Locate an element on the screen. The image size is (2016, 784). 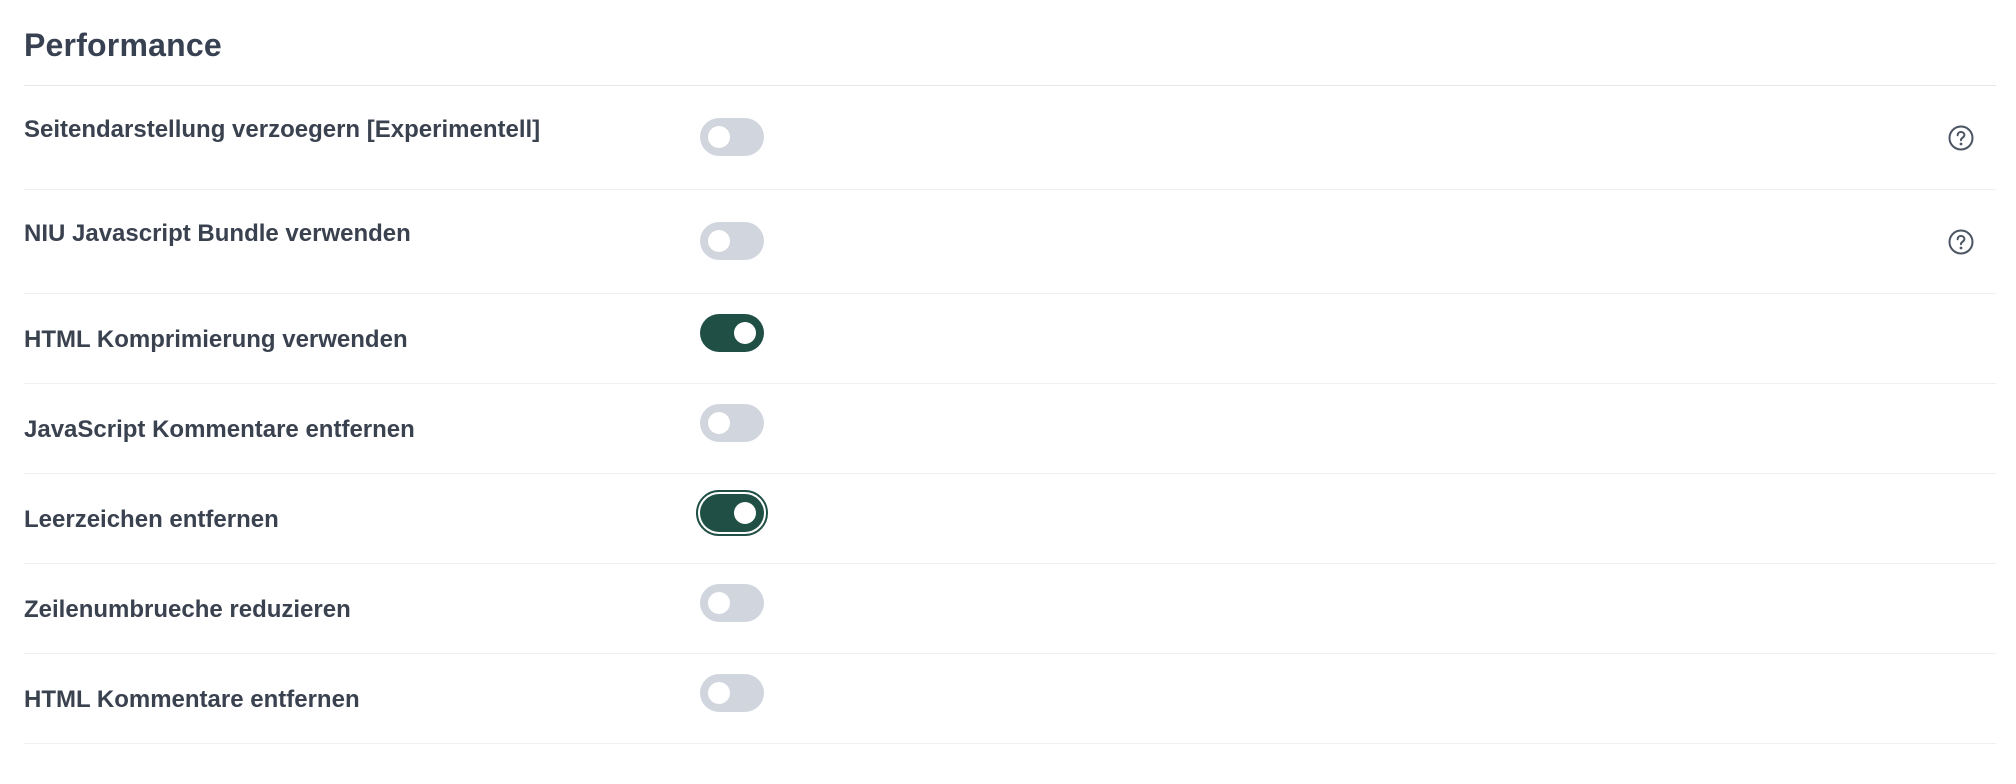
setting-label: HTML Komprimierung verwenden is located at coordinates (216, 339).